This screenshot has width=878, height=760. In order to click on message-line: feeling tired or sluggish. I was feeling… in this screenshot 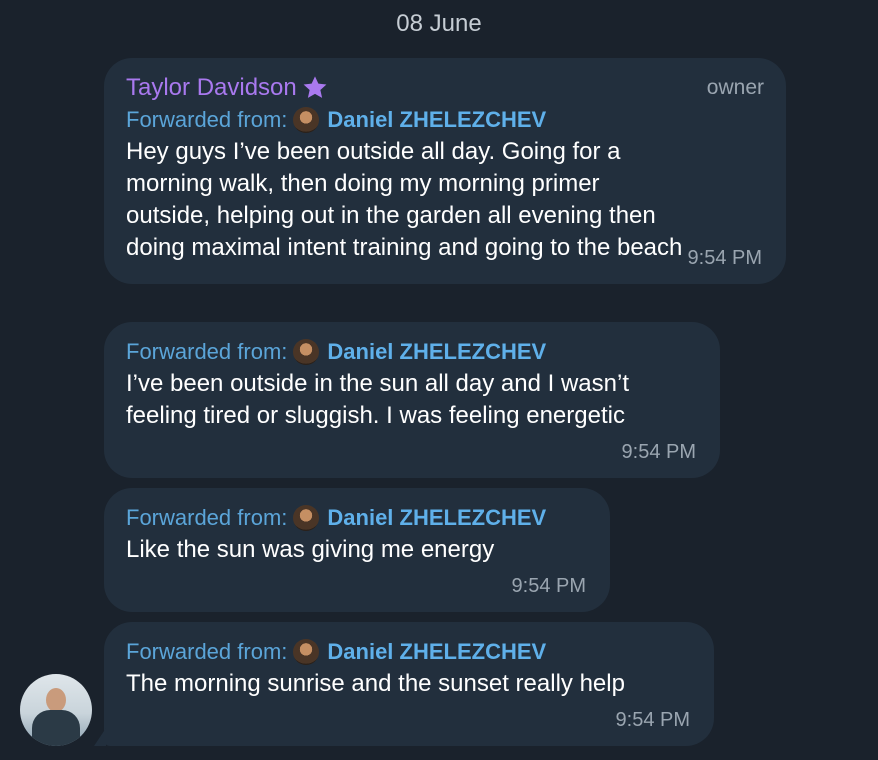, I will do `click(375, 415)`.